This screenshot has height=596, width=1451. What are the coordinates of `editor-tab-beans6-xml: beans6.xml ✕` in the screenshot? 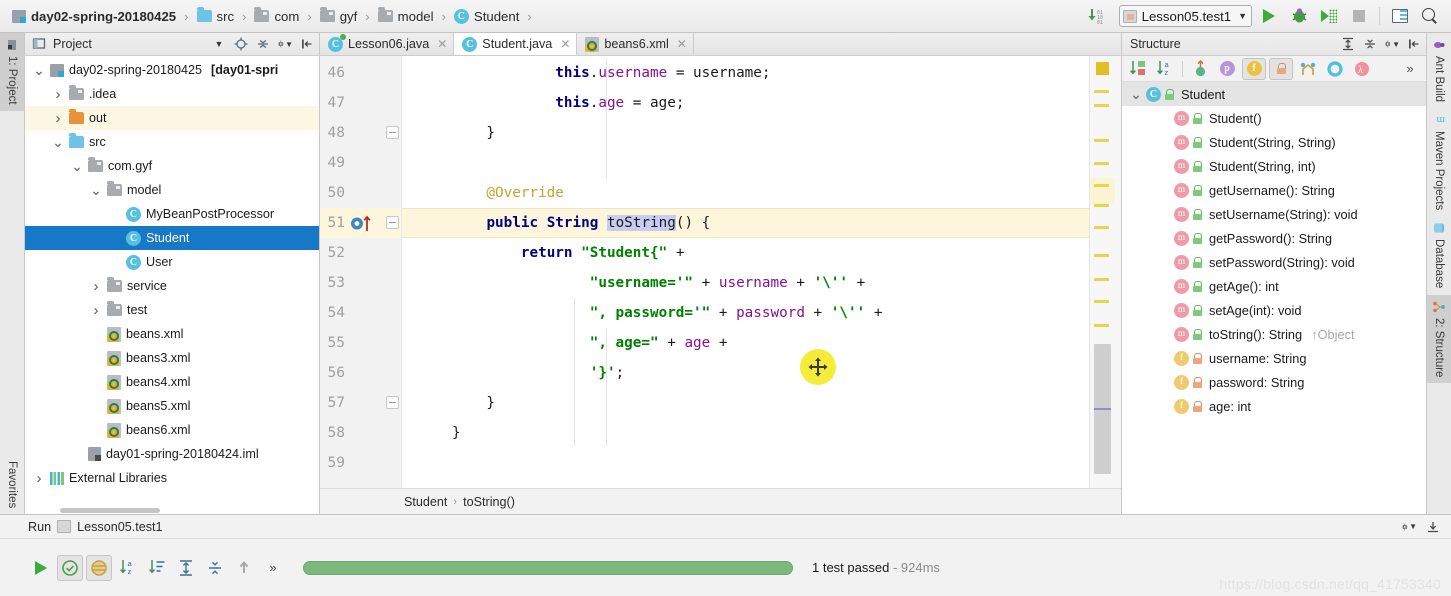 It's located at (635, 44).